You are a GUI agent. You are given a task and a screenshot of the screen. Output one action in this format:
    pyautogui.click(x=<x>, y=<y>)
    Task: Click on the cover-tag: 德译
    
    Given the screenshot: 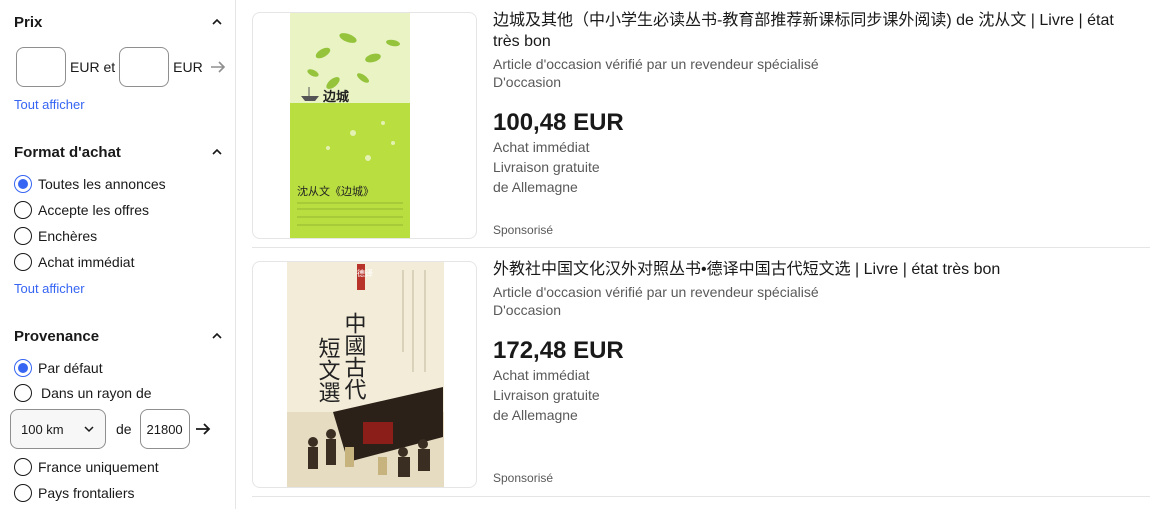 What is the action you would take?
    pyautogui.click(x=365, y=273)
    